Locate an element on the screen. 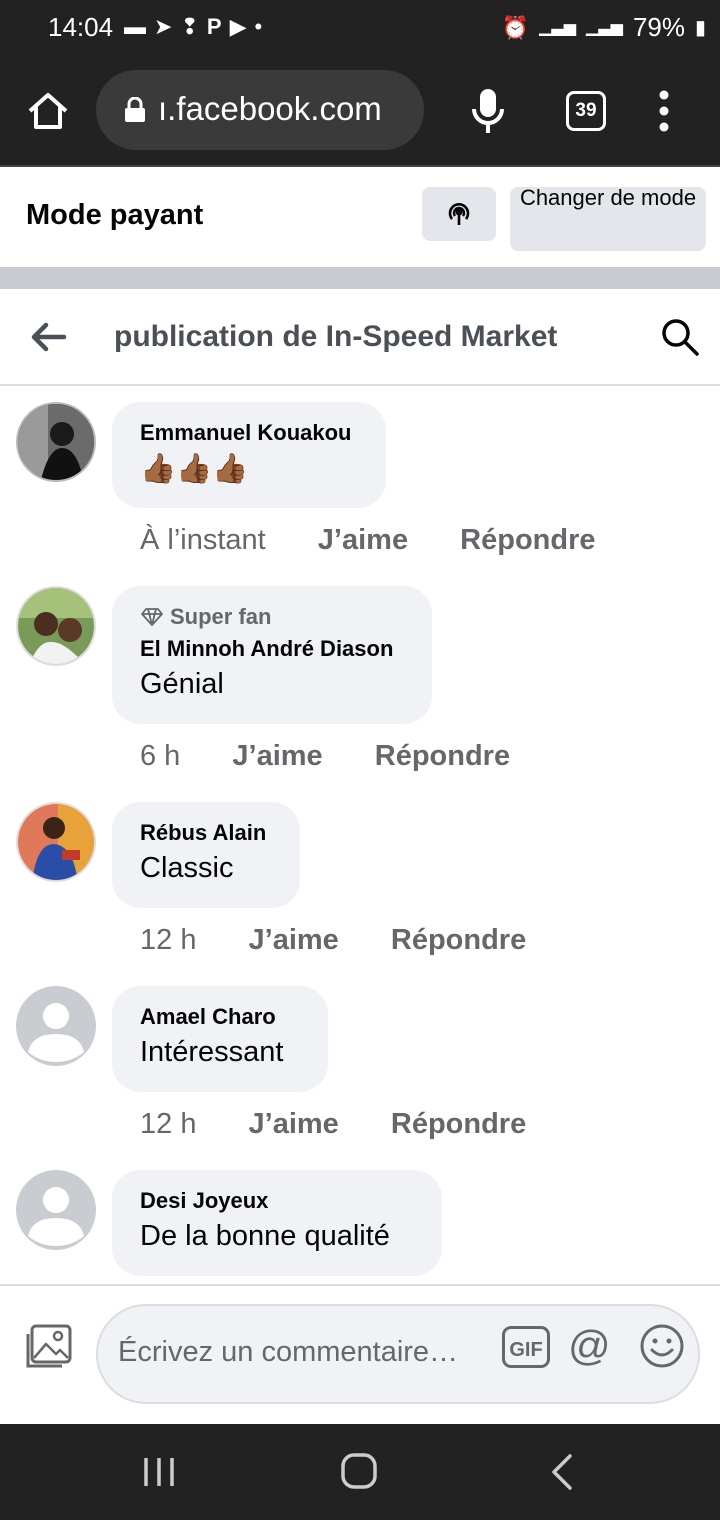 The height and width of the screenshot is (1520, 720). data-mode-header: Mode payant Changer de mode is located at coordinates (360, 217).